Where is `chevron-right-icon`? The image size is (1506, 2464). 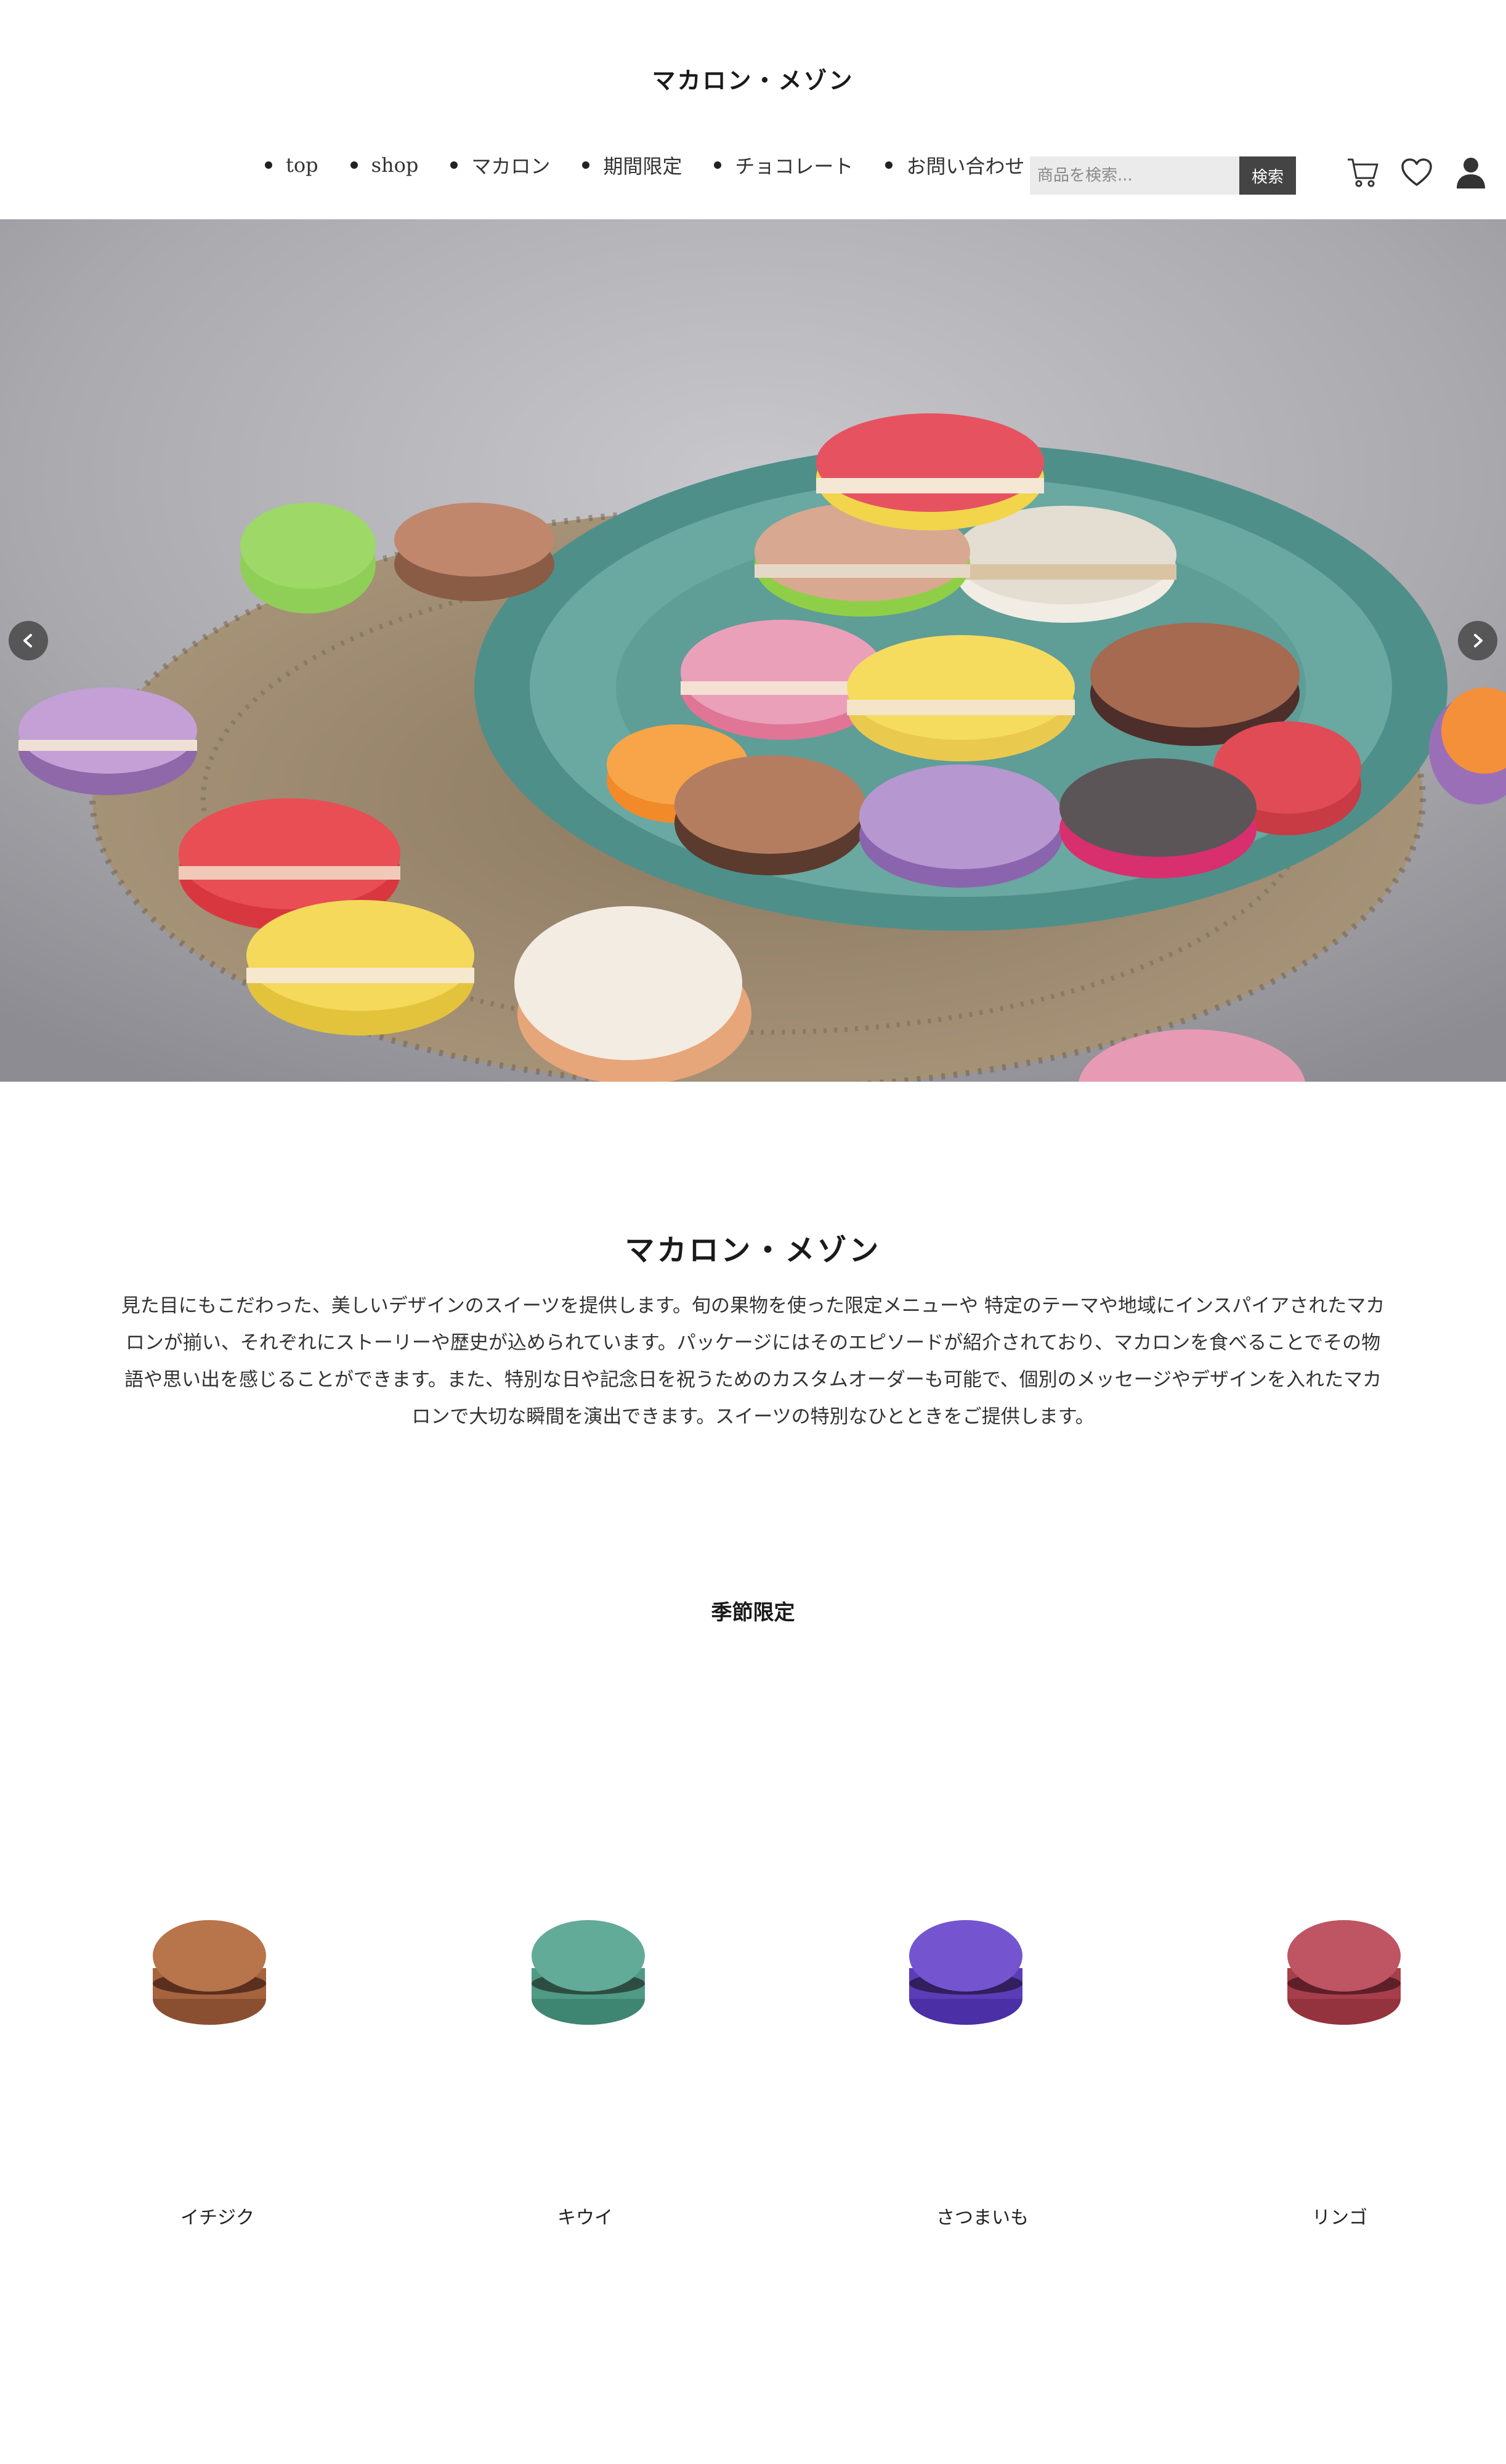
chevron-right-icon is located at coordinates (1478, 640).